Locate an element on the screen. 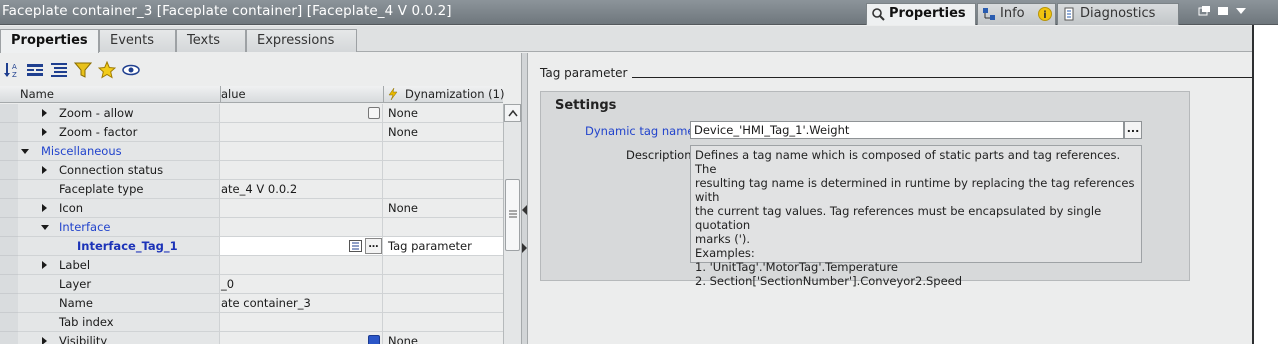 The image size is (1278, 344). minimize-window-icon is located at coordinates (1223, 11).